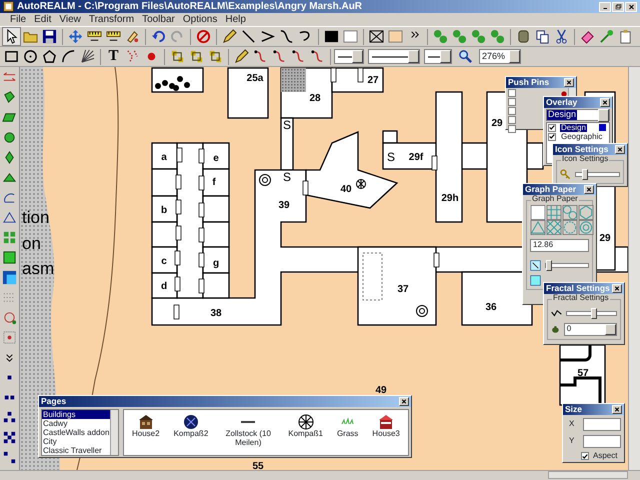  I want to click on zoom-icon, so click(465, 56).